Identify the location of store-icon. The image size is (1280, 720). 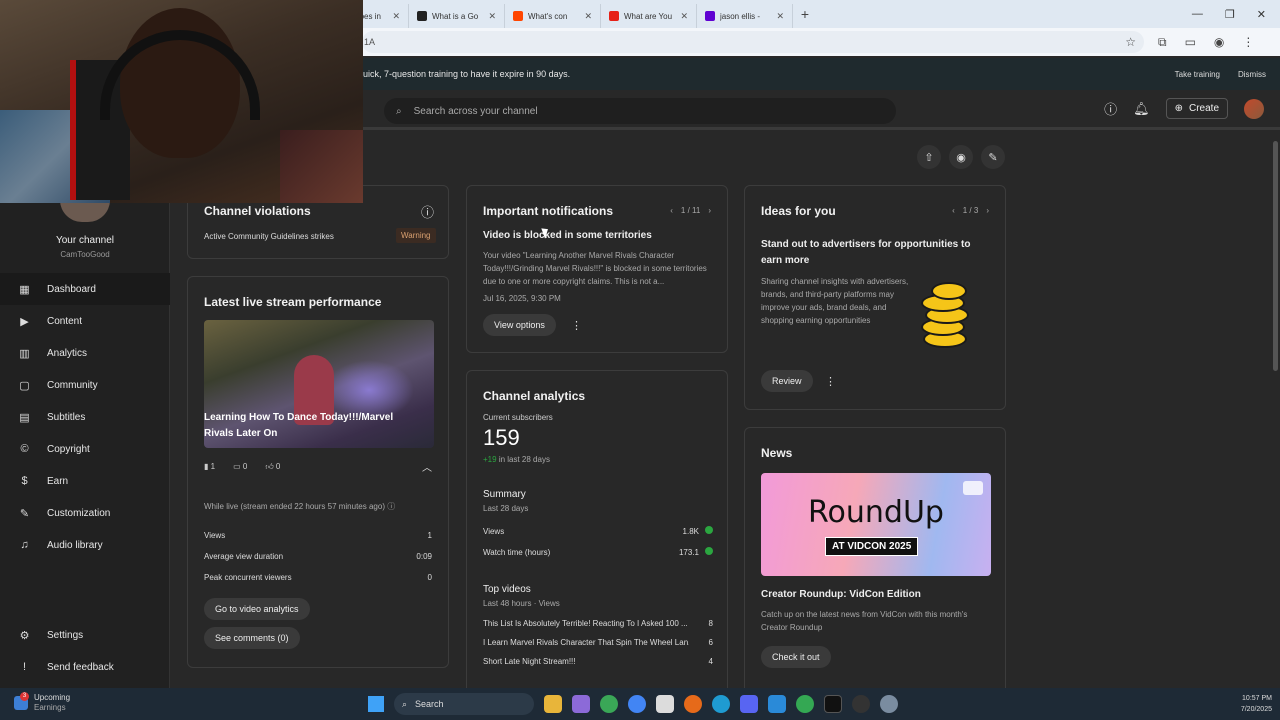
(777, 704).